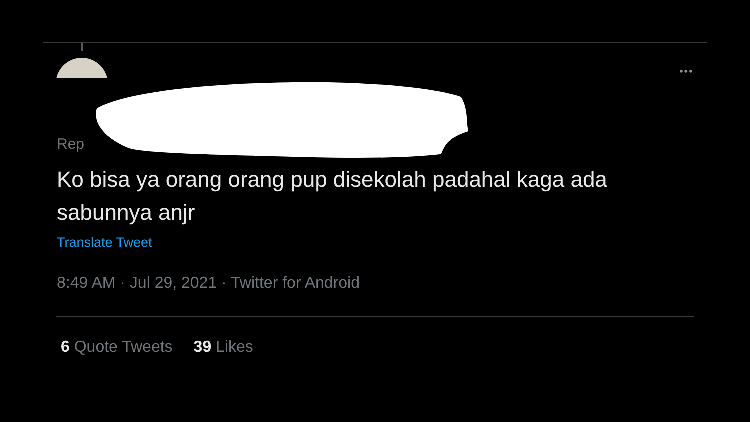  I want to click on more-icon: •••, so click(686, 72).